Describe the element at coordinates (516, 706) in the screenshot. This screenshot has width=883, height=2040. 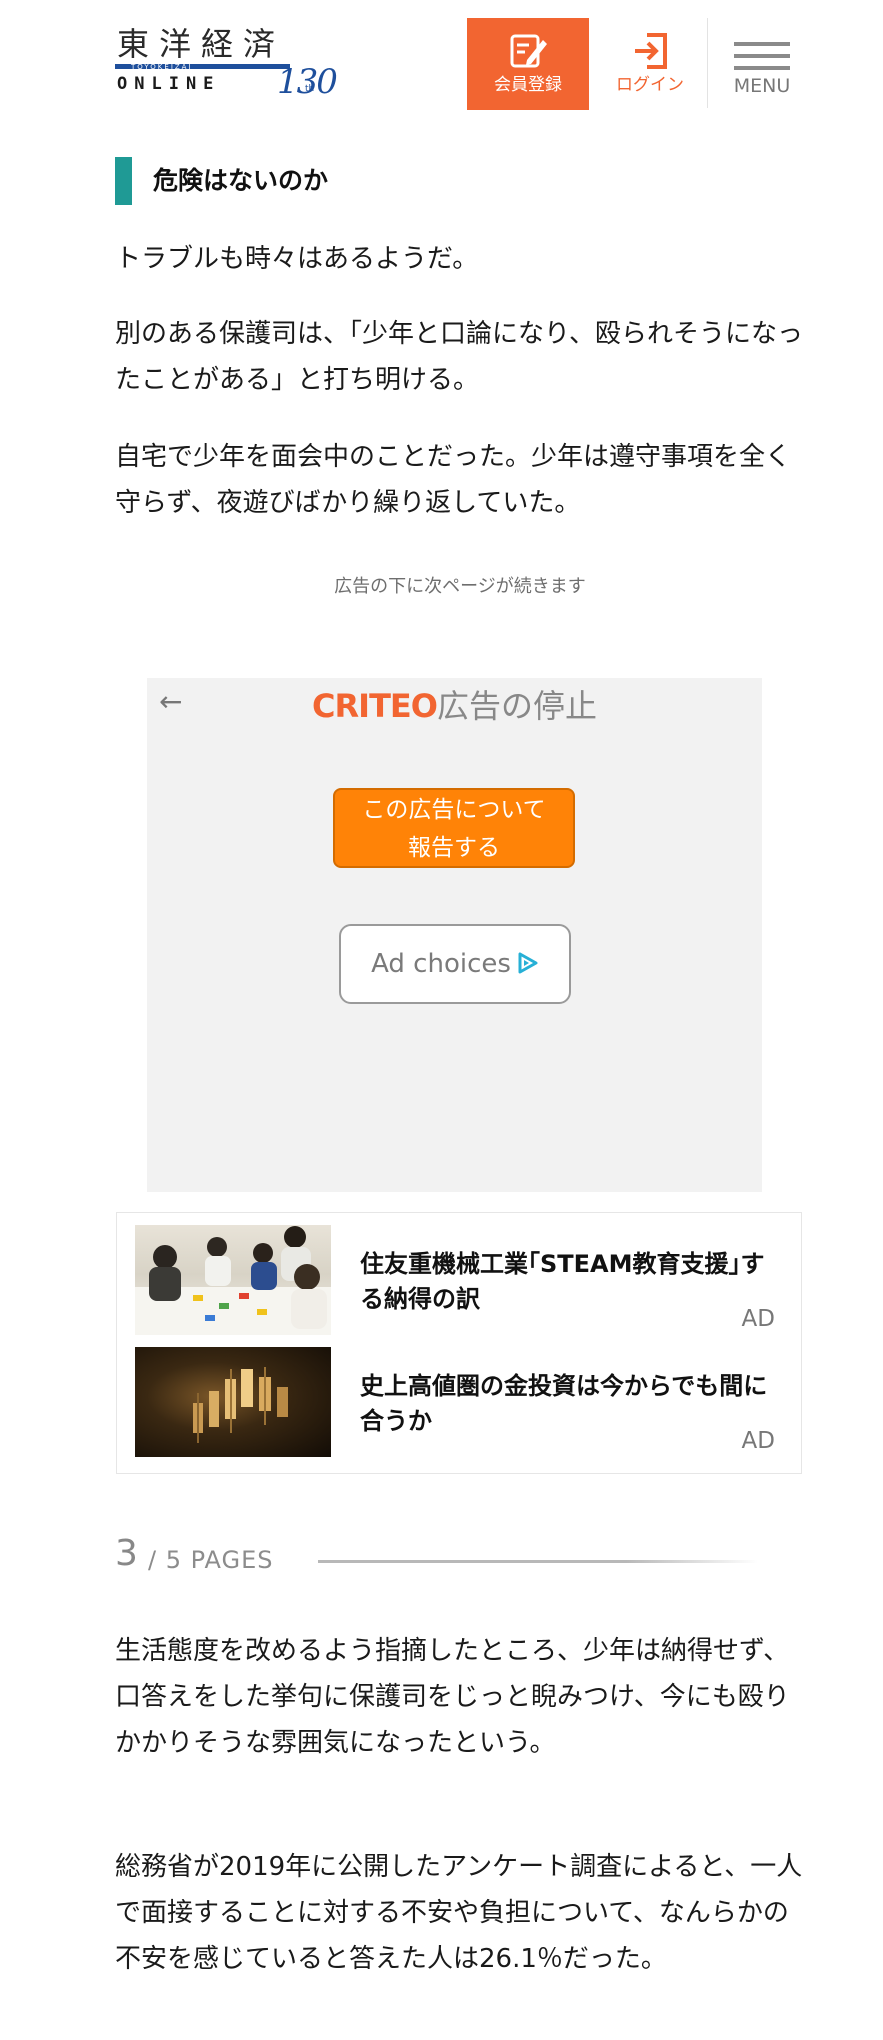
I see `ad-stop-text: 広告の停止` at that location.